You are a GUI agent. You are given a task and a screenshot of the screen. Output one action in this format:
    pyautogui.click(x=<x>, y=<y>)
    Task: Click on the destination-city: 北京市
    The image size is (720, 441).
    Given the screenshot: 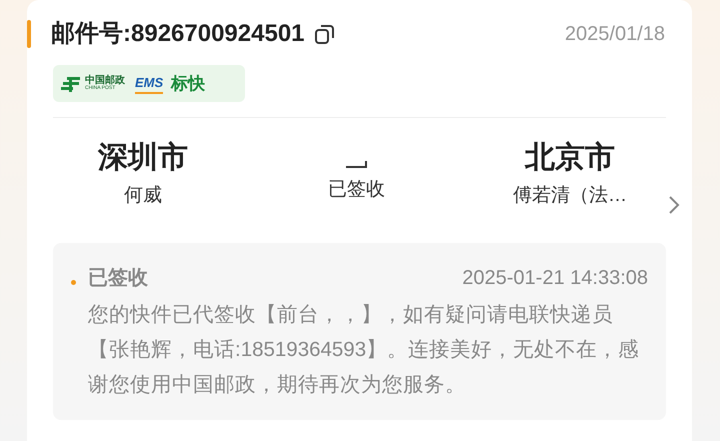 What is the action you would take?
    pyautogui.click(x=570, y=158)
    